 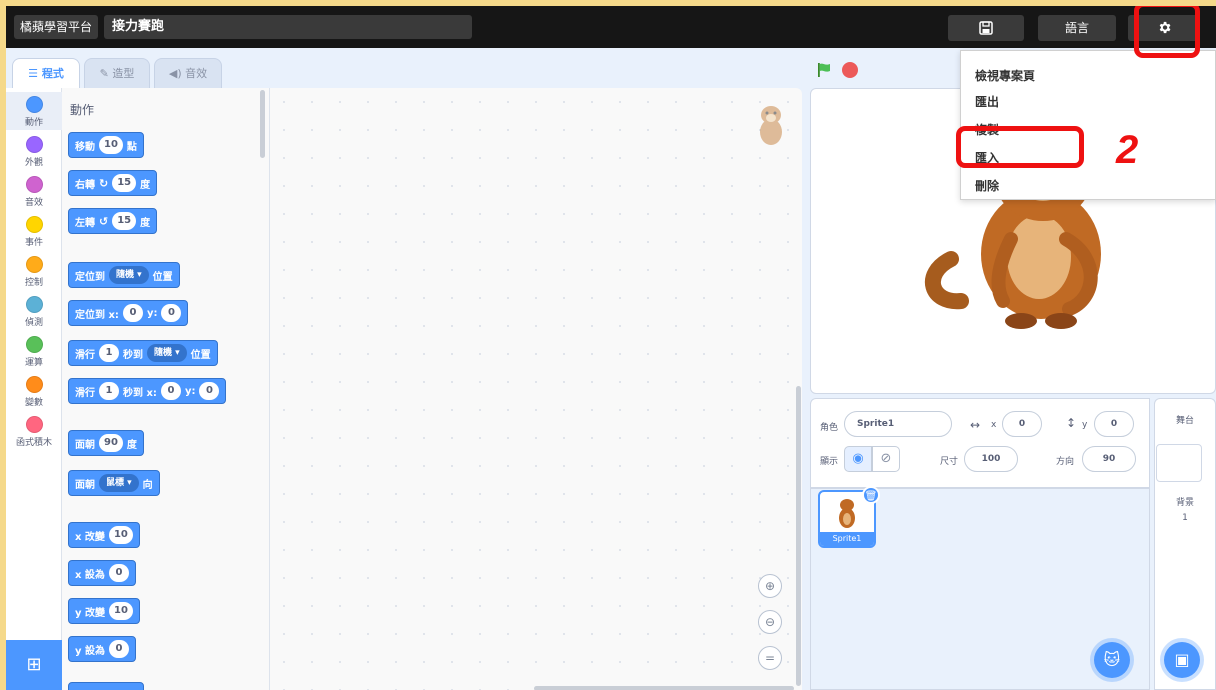 I want to click on stage-title: 舞台, so click(x=1184, y=421).